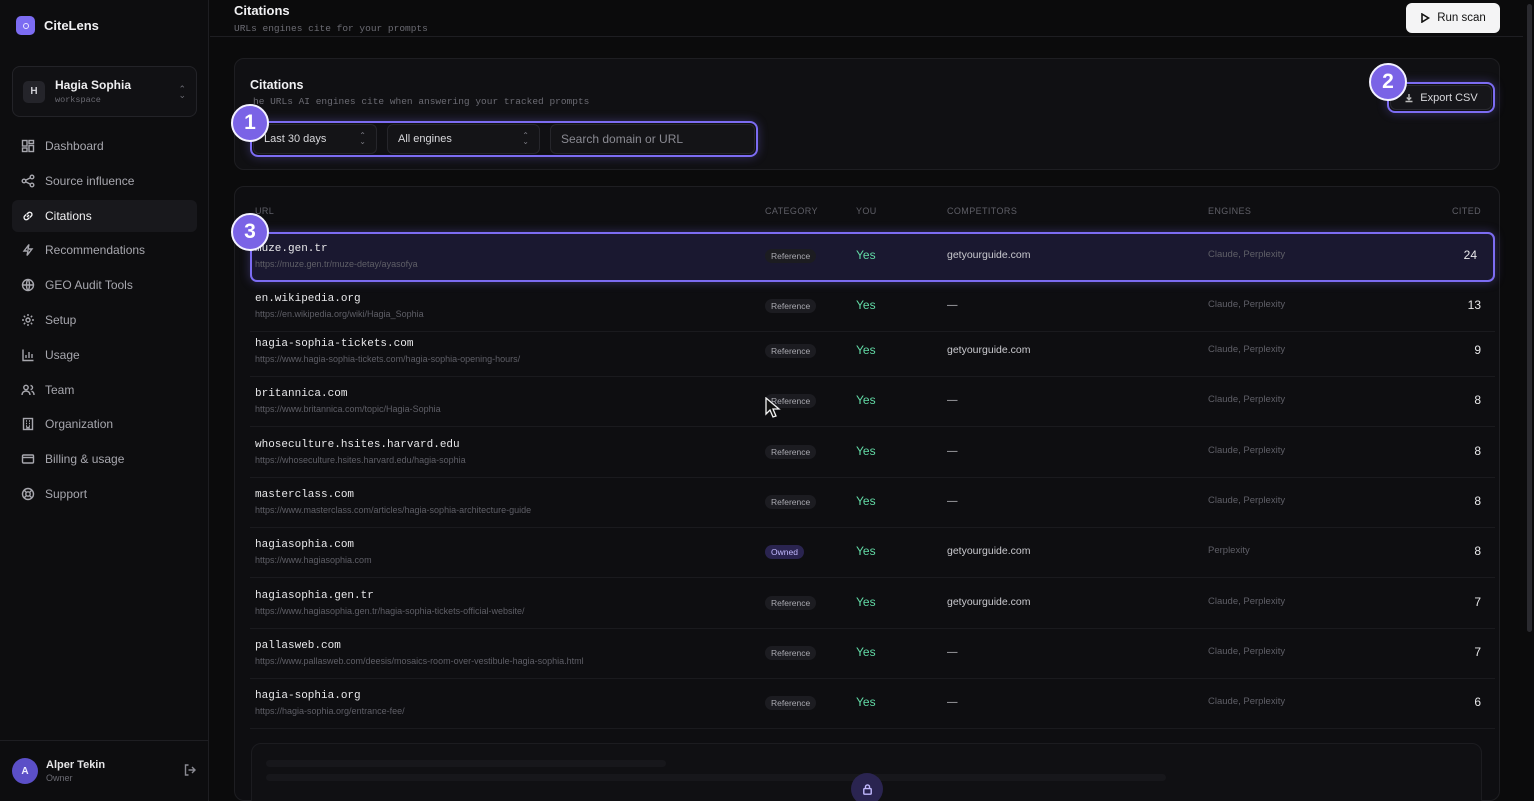  I want to click on brand: CiteLens, so click(57, 25).